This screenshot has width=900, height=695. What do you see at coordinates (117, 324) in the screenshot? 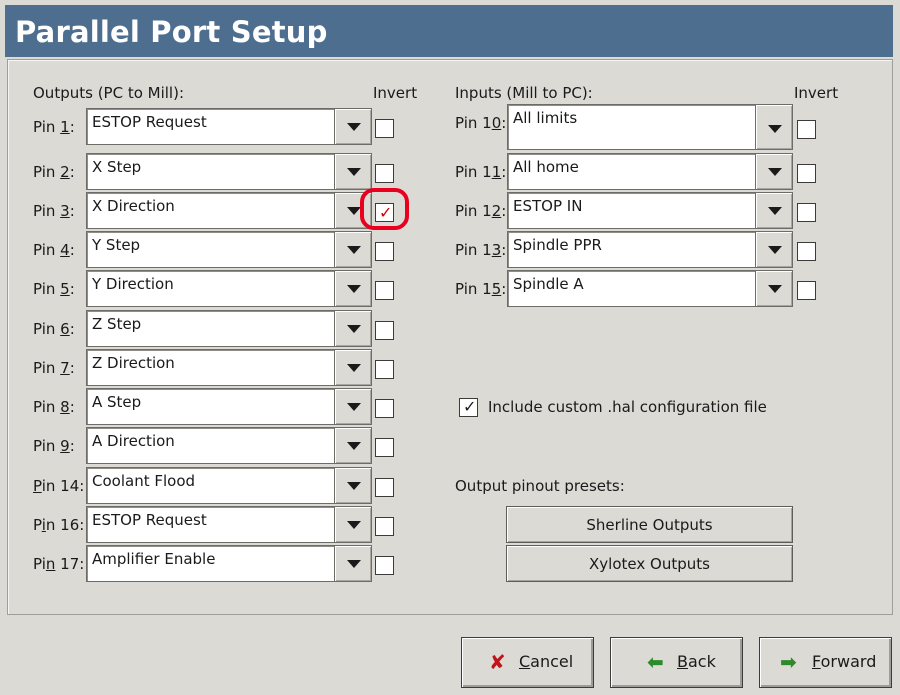
I see `outputs-pin-value: Z Step` at bounding box center [117, 324].